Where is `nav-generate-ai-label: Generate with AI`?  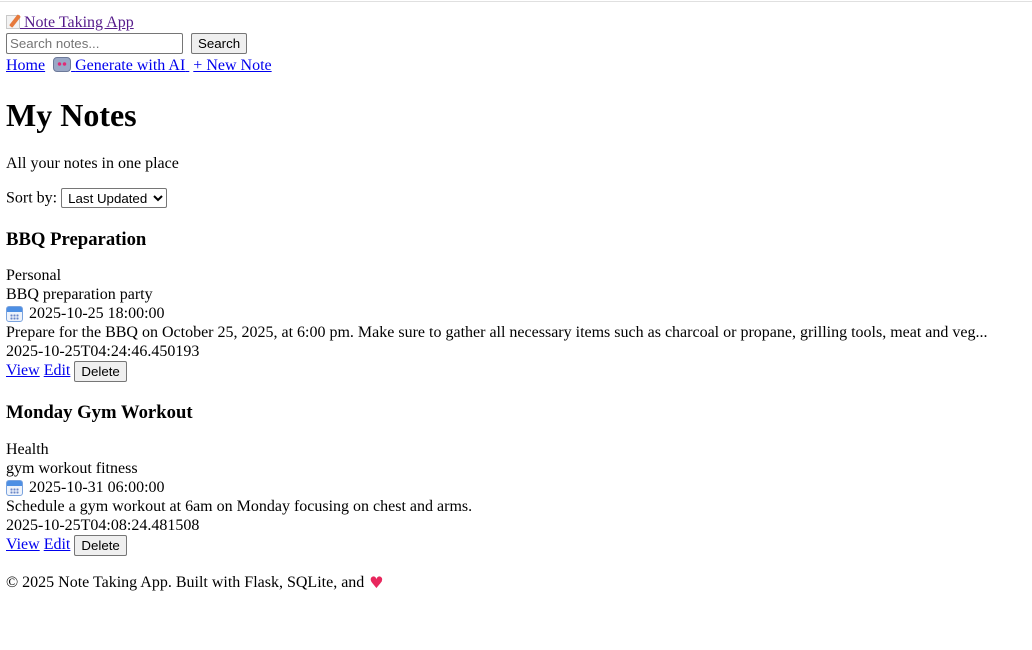 nav-generate-ai-label: Generate with AI is located at coordinates (130, 65).